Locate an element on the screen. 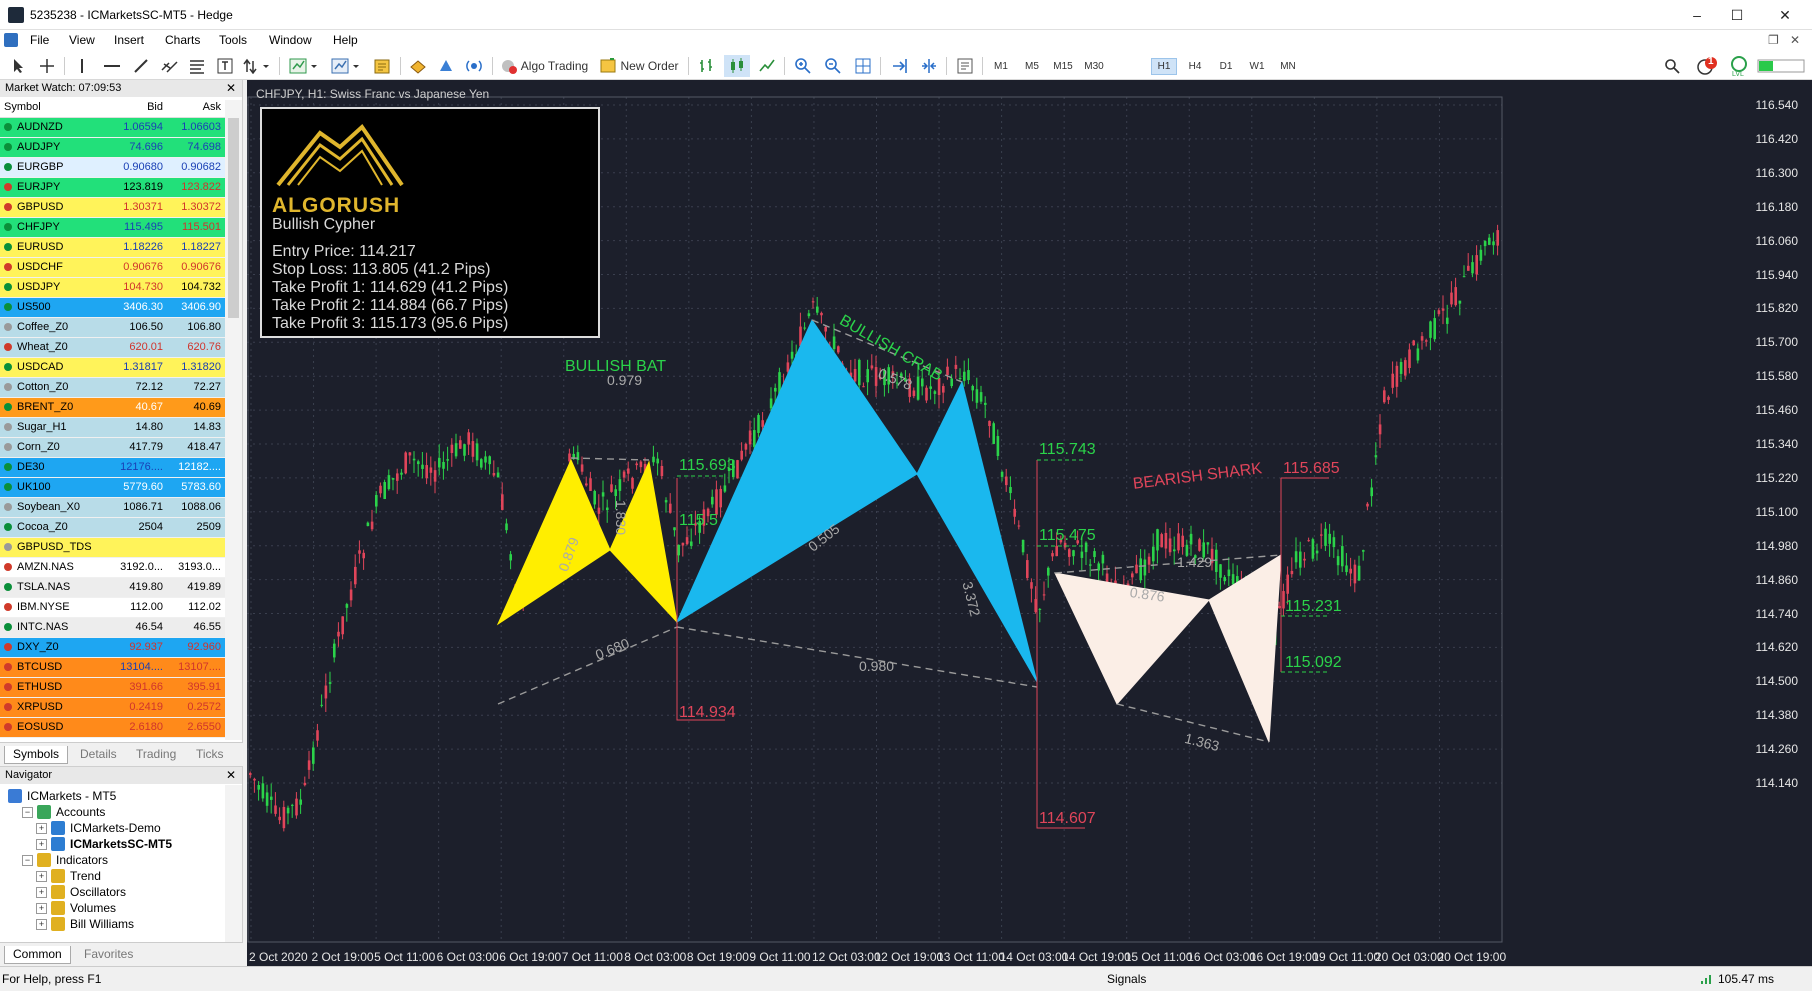 This screenshot has width=1812, height=991. market-watch-row: TSLA.NAS 419.80 419.89 is located at coordinates (112, 587).